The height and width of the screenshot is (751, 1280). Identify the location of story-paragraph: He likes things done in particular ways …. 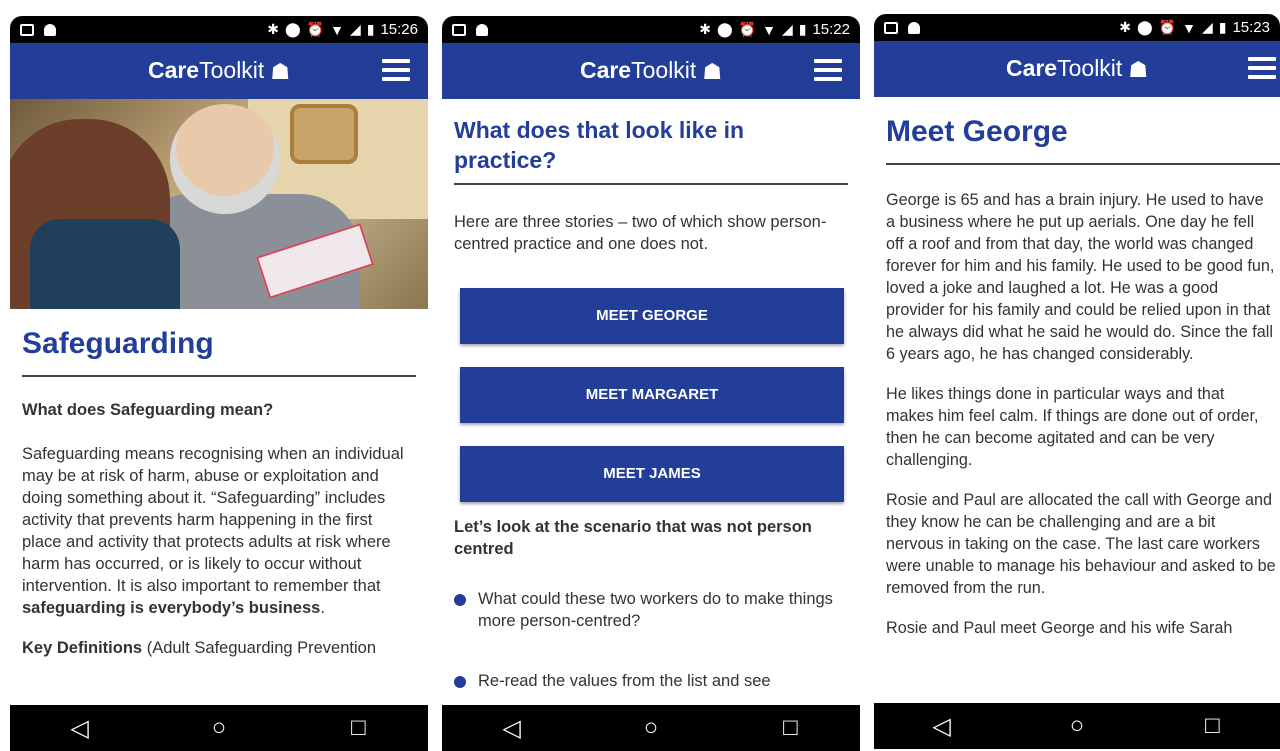
(1072, 427).